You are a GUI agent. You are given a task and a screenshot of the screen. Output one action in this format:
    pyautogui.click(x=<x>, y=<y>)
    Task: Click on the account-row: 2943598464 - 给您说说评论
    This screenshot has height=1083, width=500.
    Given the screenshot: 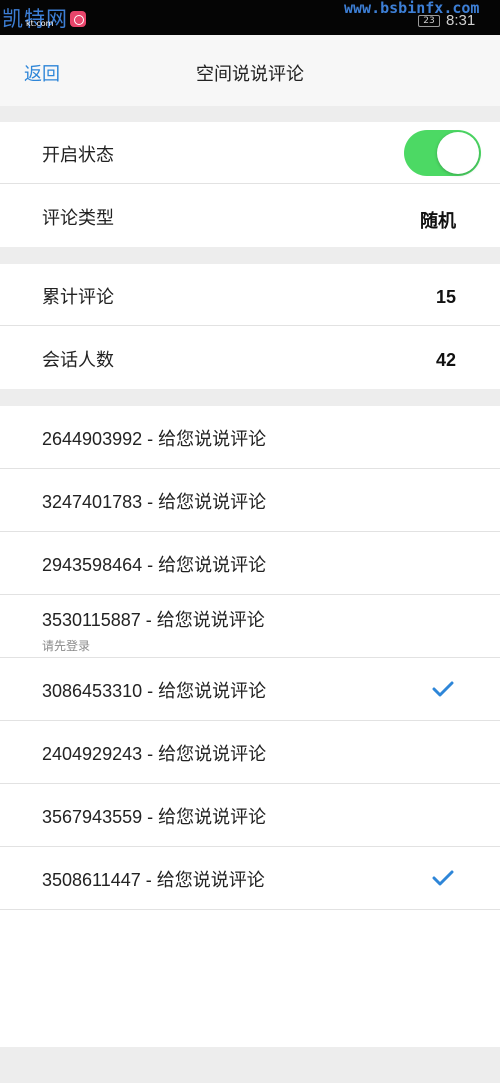 What is the action you would take?
    pyautogui.click(x=250, y=563)
    